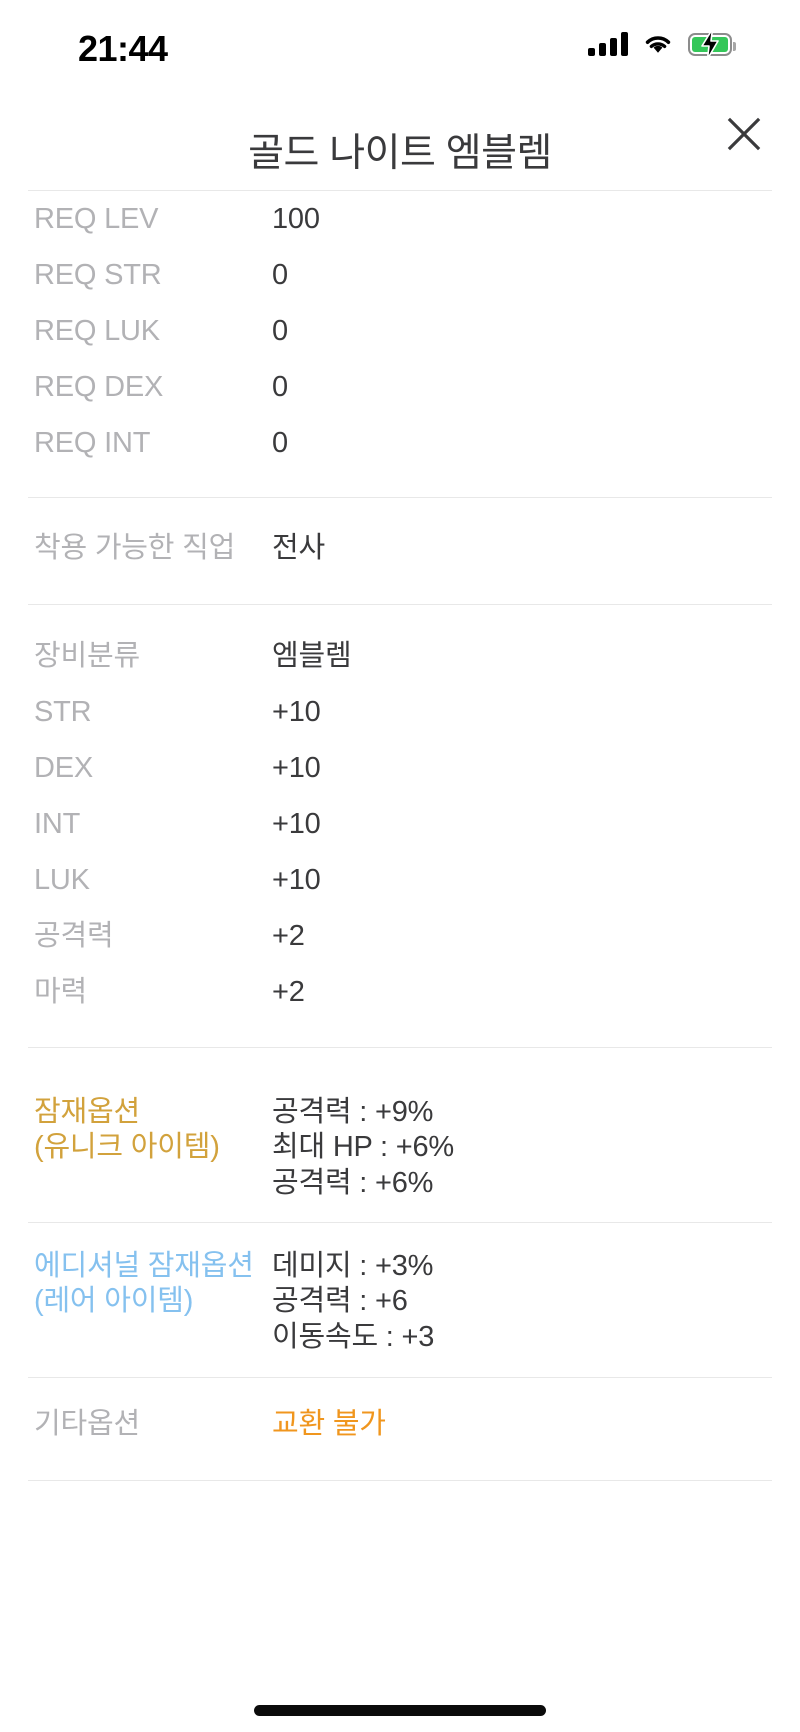  I want to click on other-option-label: 기타옵션, so click(87, 1424).